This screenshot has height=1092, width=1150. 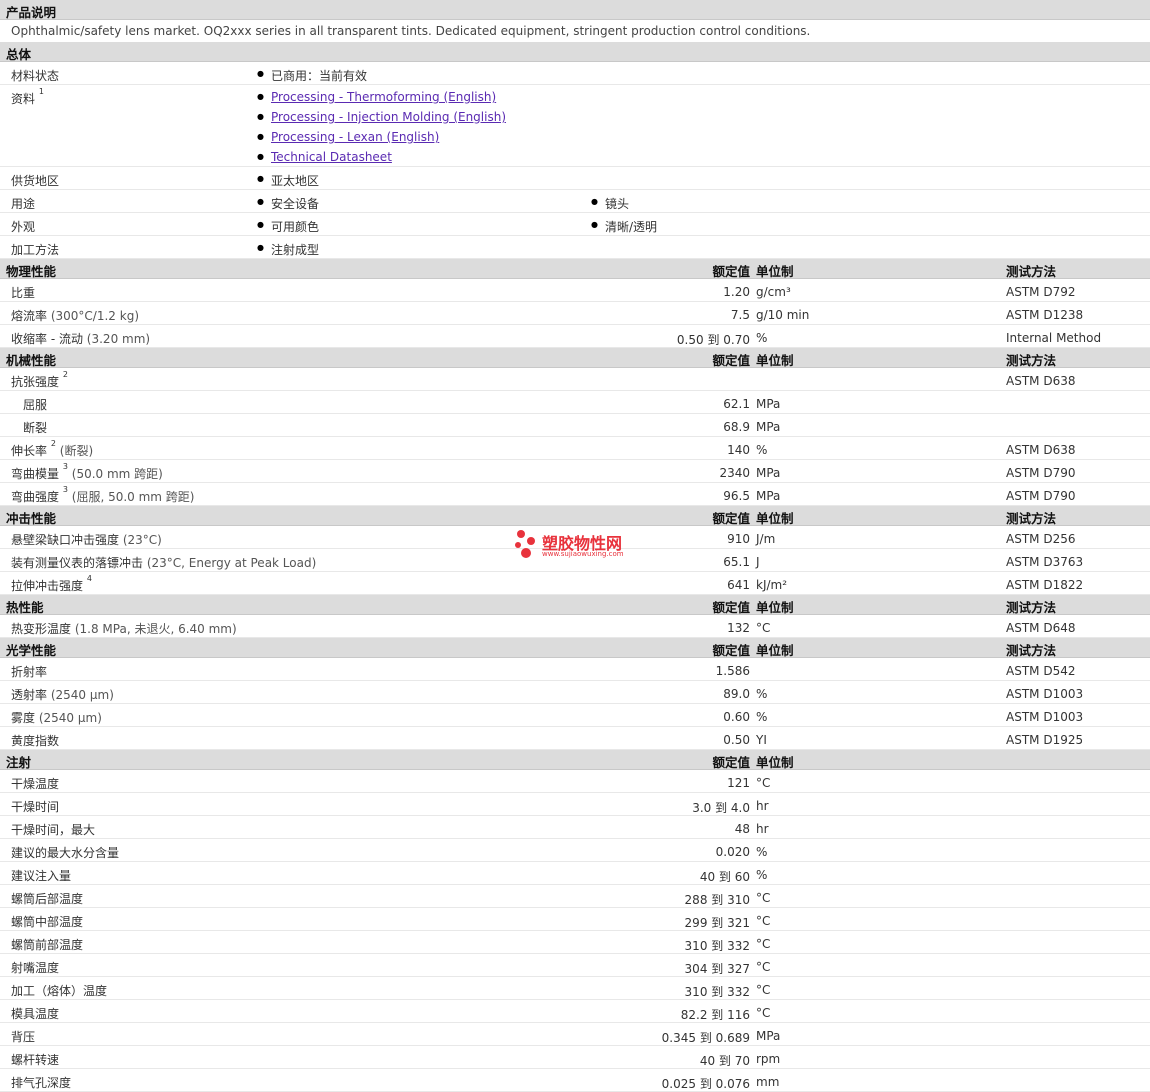 What do you see at coordinates (738, 539) in the screenshot?
I see `property-value: 910` at bounding box center [738, 539].